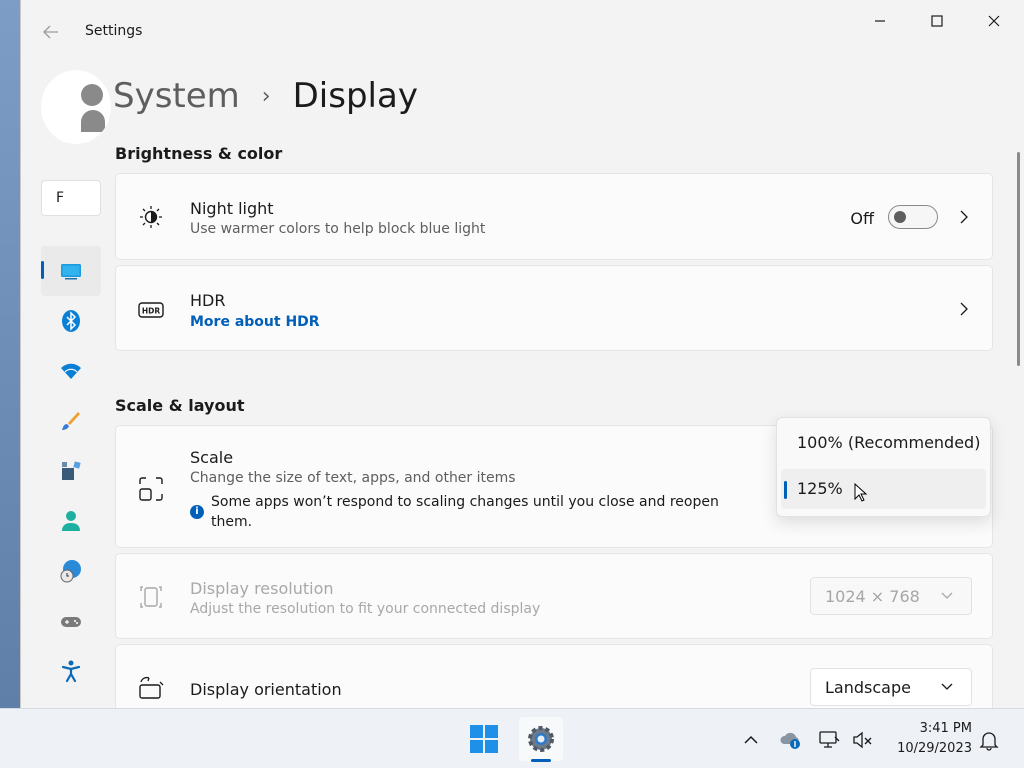 The image size is (1024, 768). What do you see at coordinates (862, 740) in the screenshot?
I see `volume-muted-icon` at bounding box center [862, 740].